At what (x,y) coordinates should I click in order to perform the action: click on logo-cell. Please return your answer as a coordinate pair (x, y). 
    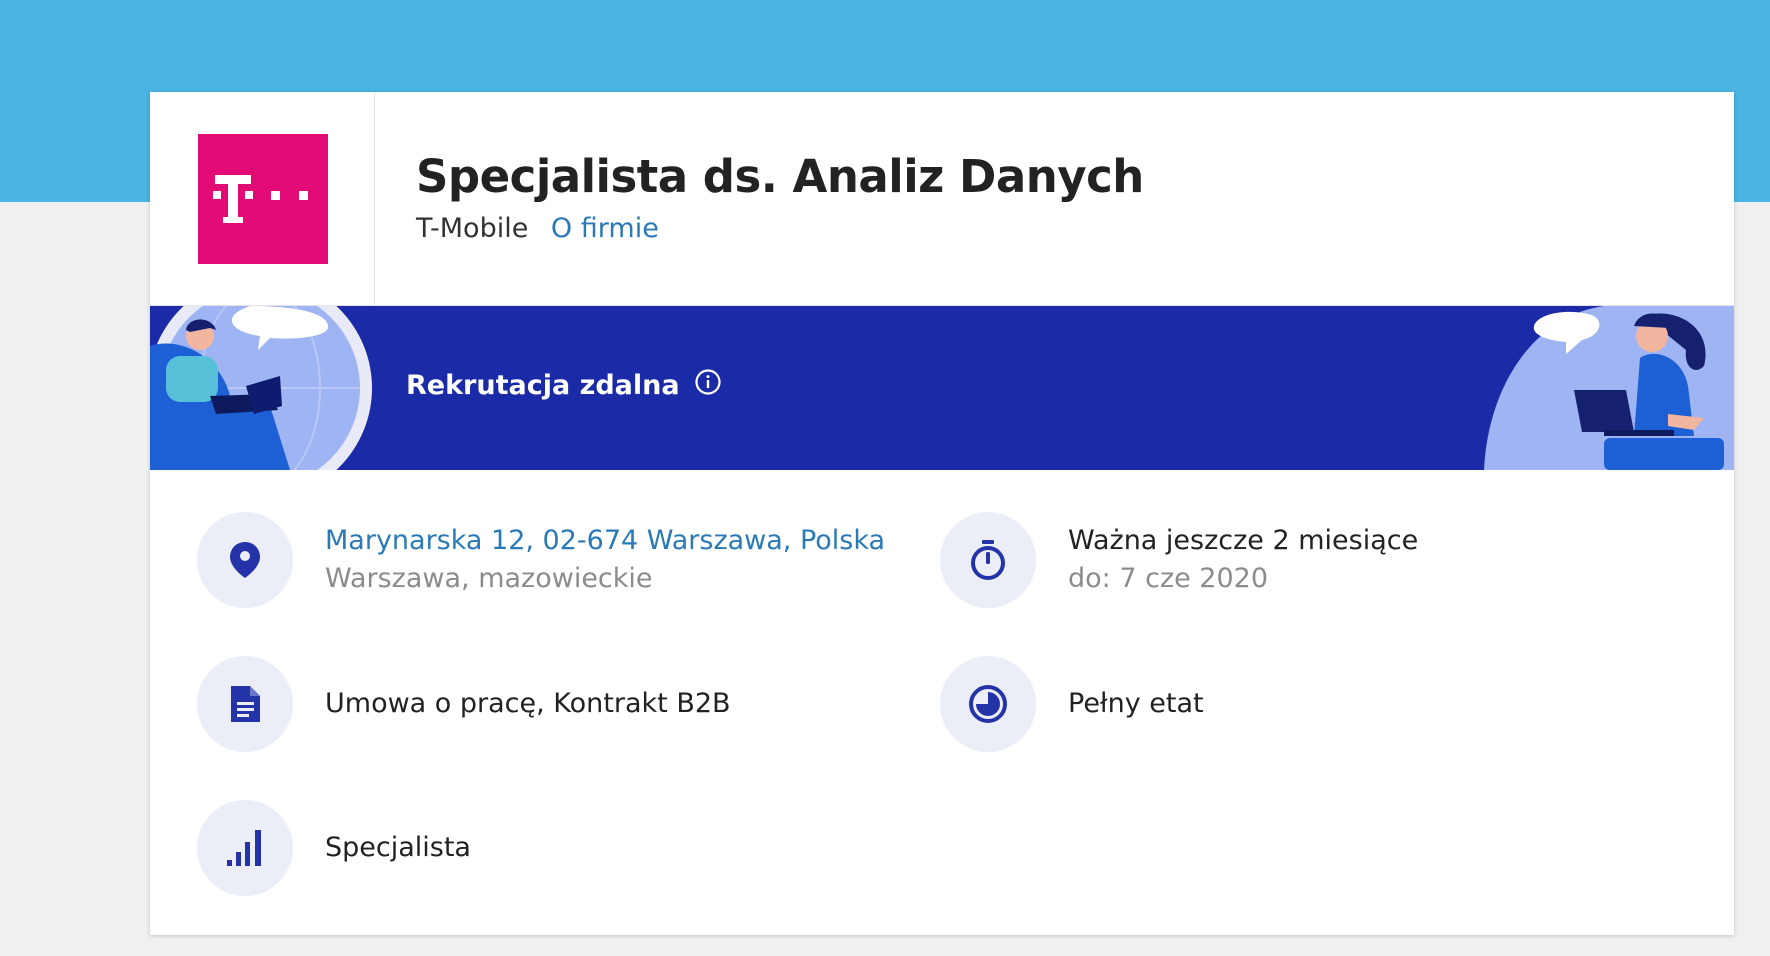
    Looking at the image, I should click on (262, 199).